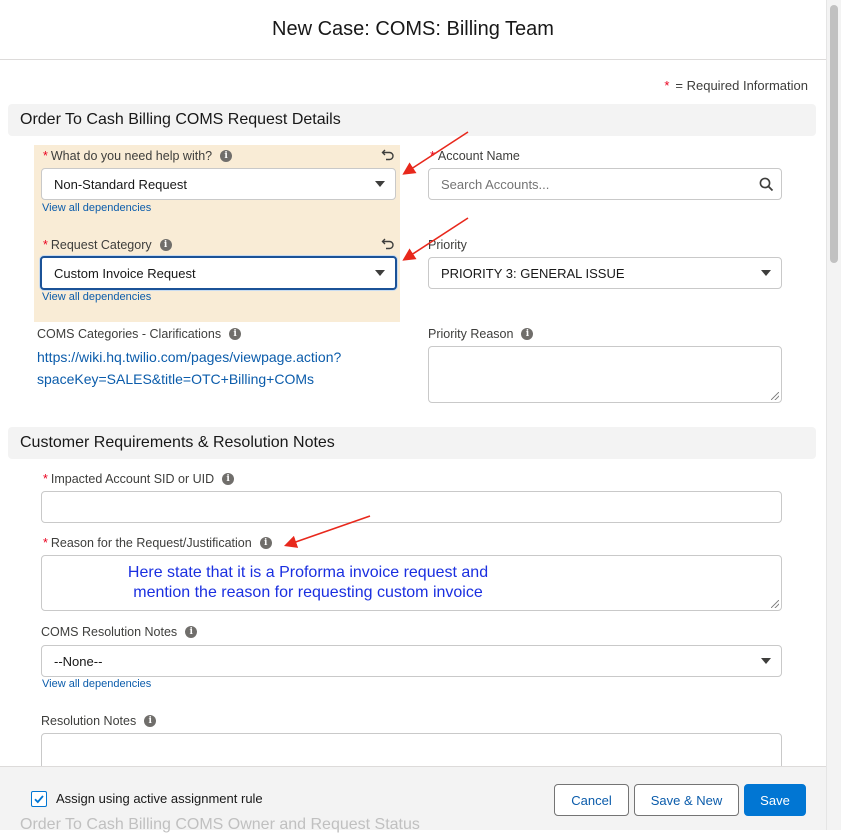  Describe the element at coordinates (218, 273) in the screenshot. I see `request-category-select: Custom Invoice Request` at that location.